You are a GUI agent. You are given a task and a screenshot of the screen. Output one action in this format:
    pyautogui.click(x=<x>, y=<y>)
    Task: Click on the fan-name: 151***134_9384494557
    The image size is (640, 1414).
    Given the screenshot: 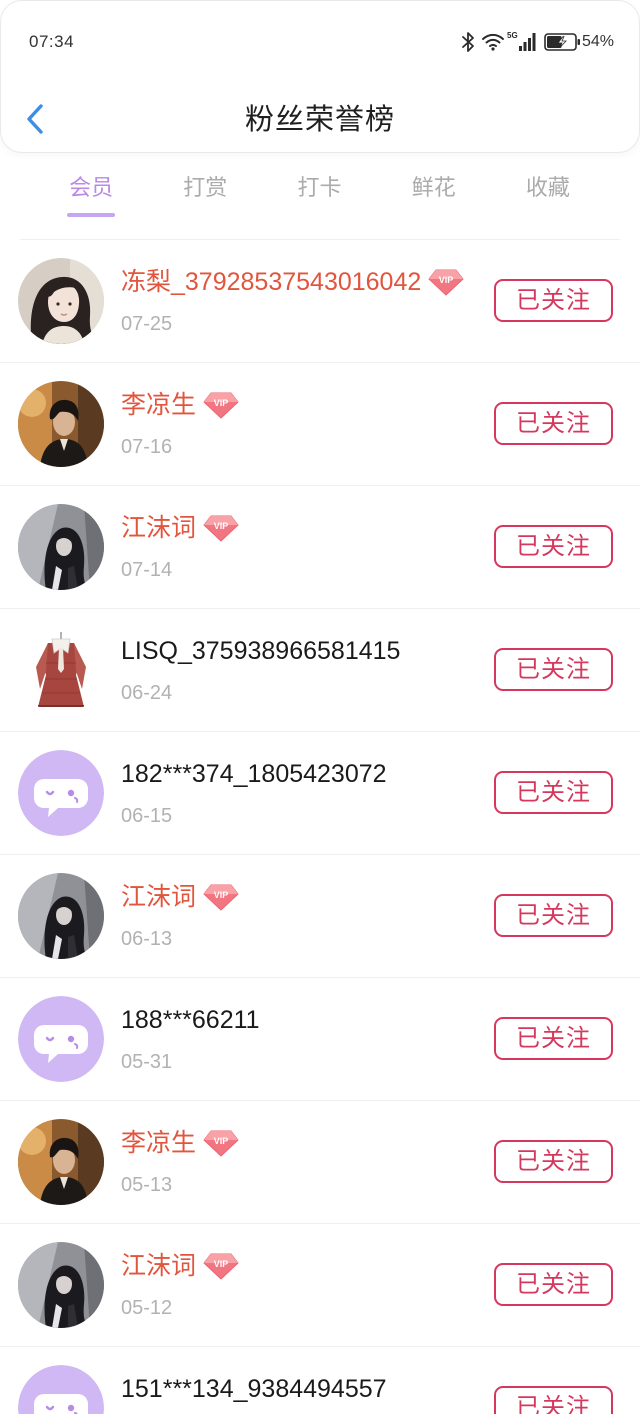 What is the action you would take?
    pyautogui.click(x=254, y=1389)
    